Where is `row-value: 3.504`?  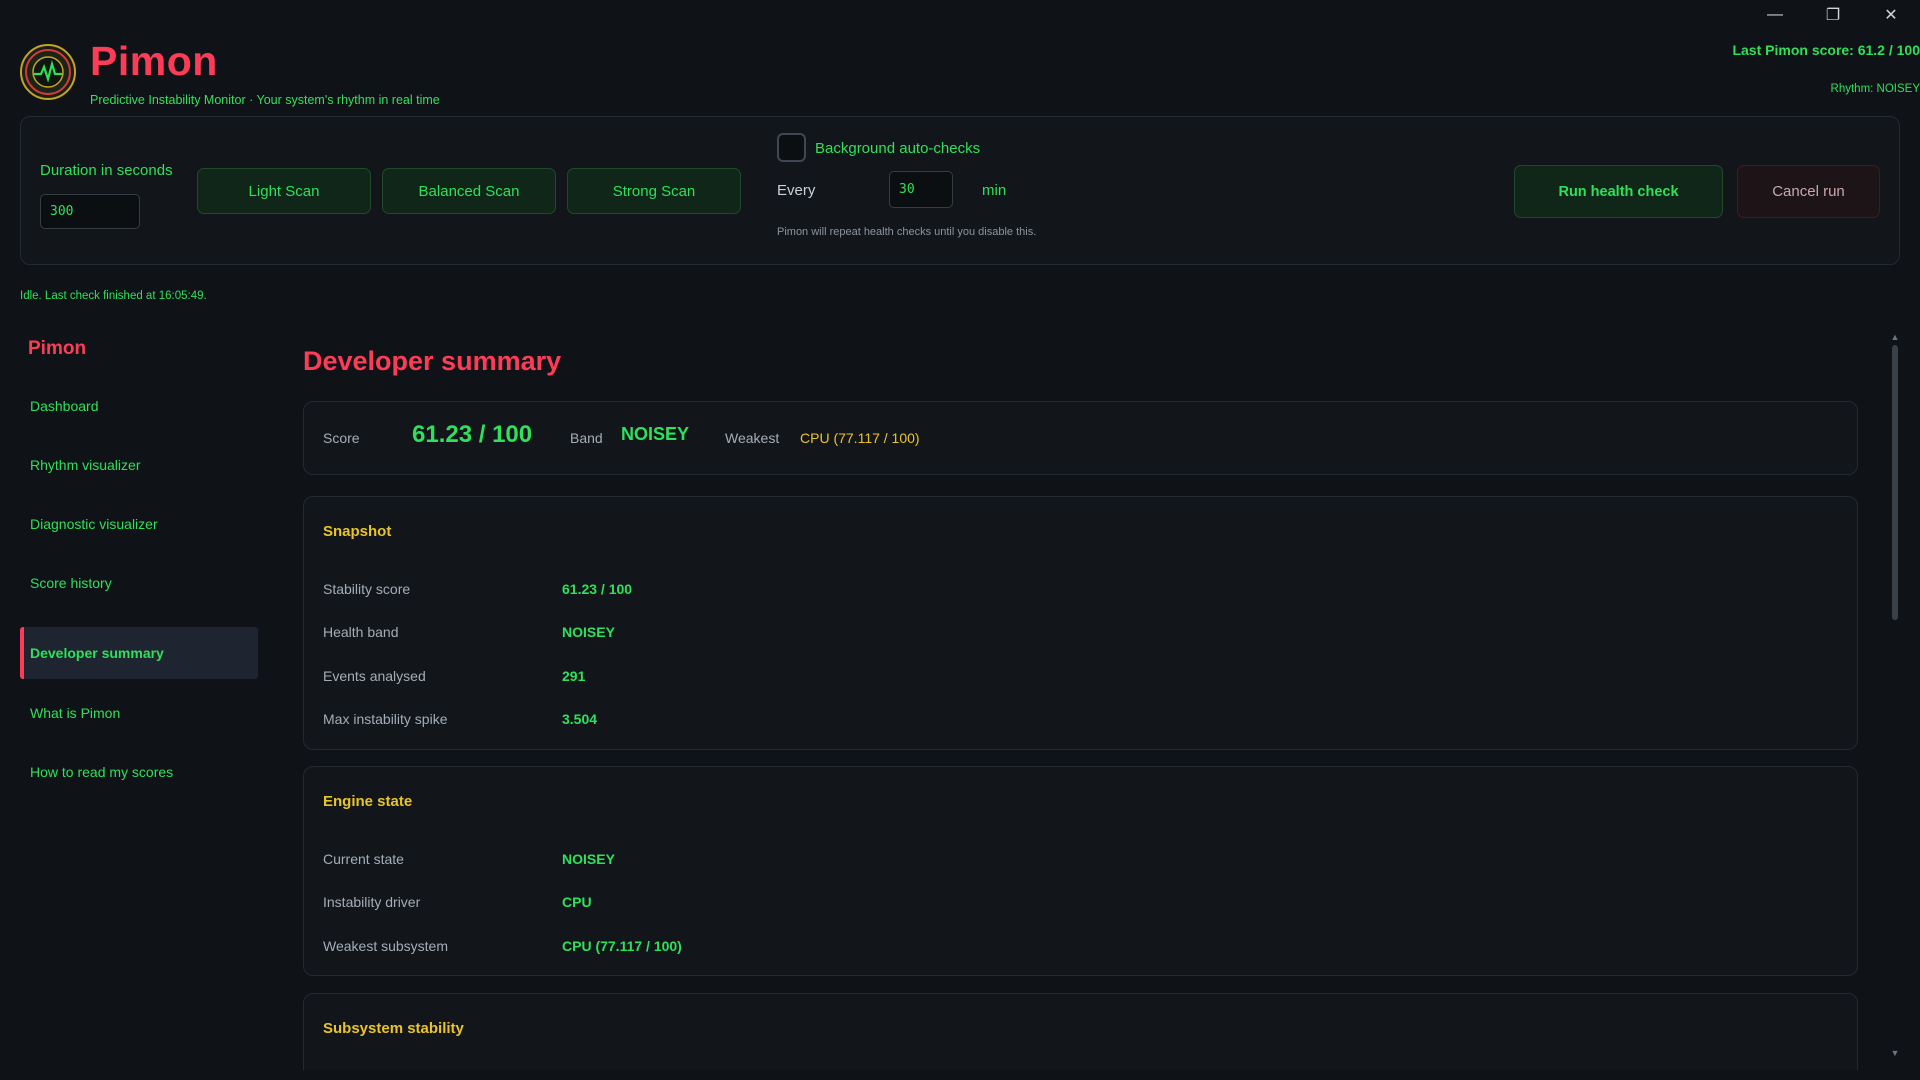 row-value: 3.504 is located at coordinates (580, 719).